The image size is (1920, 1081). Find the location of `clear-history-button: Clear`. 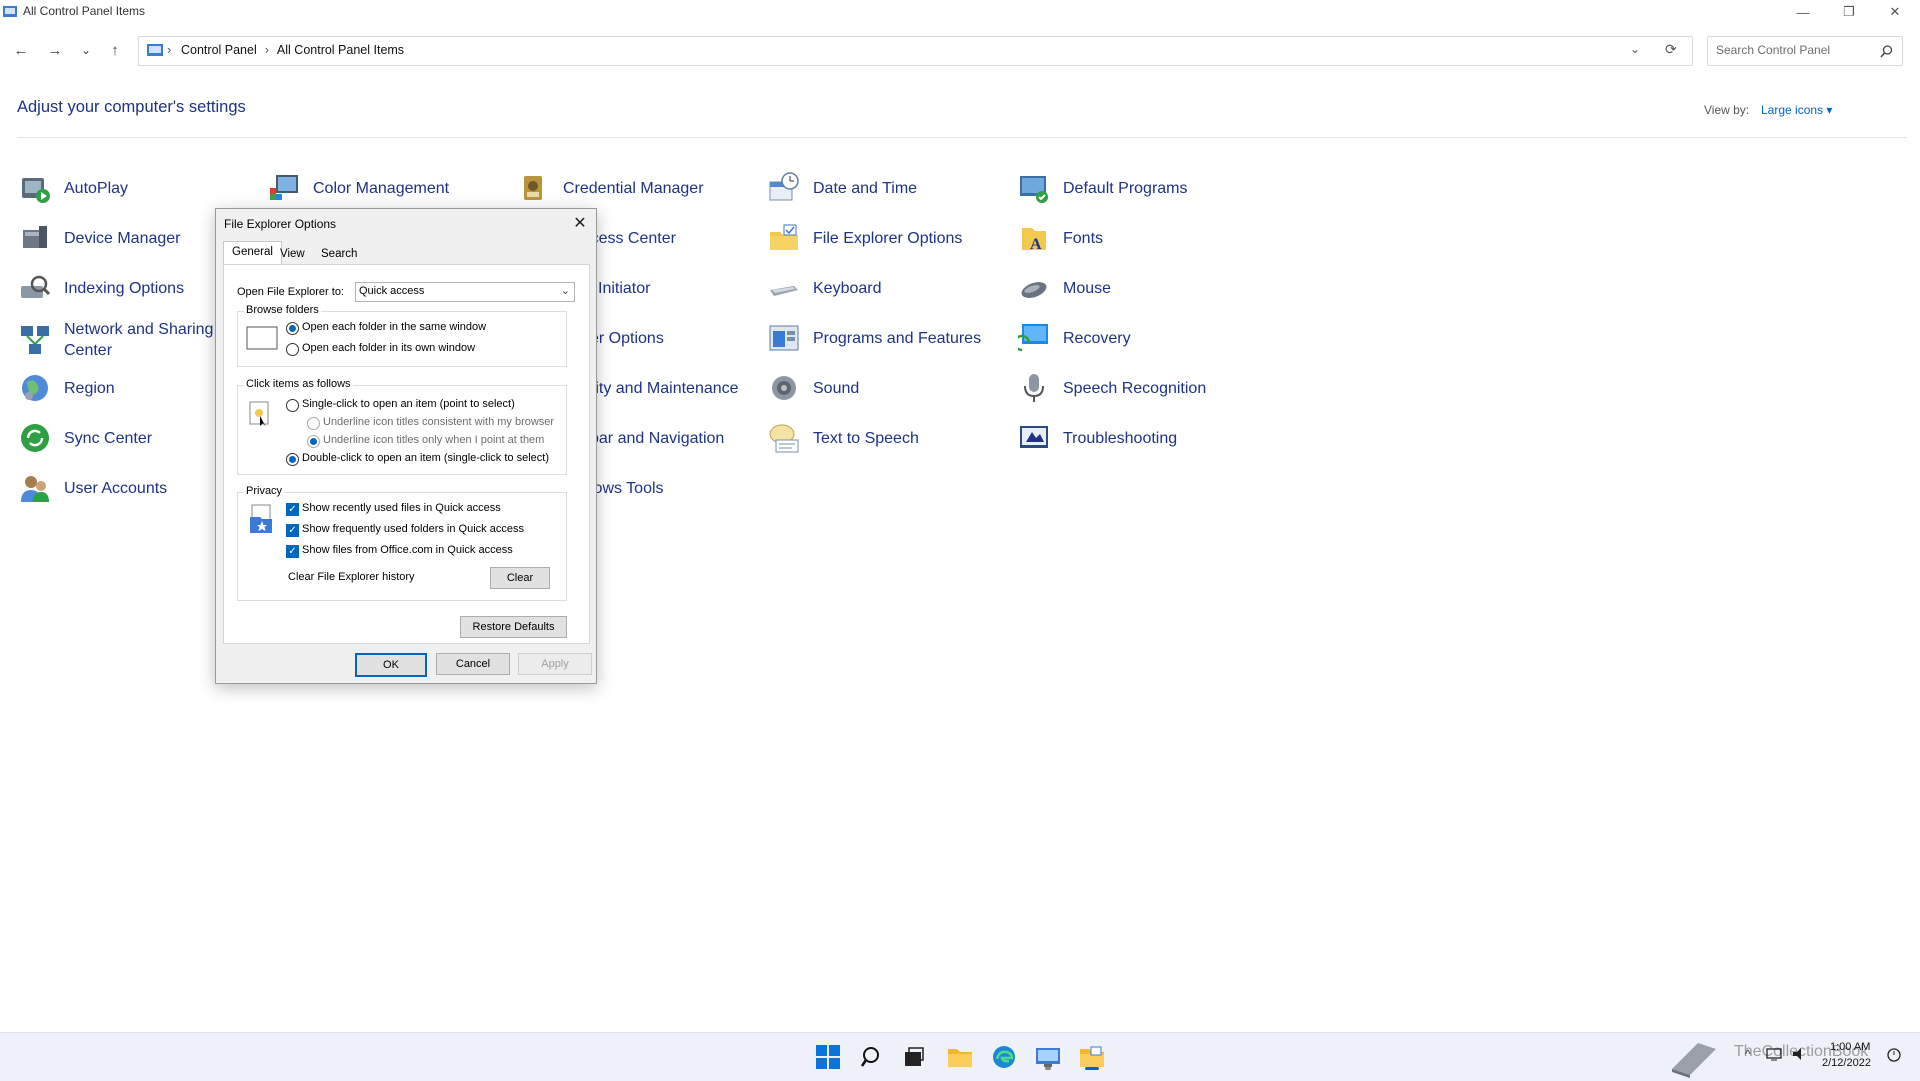

clear-history-button: Clear is located at coordinates (520, 578).